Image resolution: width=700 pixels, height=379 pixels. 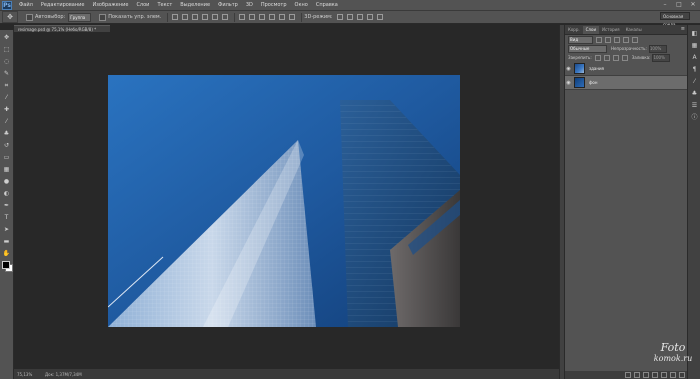 What do you see at coordinates (301, 5) in the screenshot?
I see `menu-window: Окно` at bounding box center [301, 5].